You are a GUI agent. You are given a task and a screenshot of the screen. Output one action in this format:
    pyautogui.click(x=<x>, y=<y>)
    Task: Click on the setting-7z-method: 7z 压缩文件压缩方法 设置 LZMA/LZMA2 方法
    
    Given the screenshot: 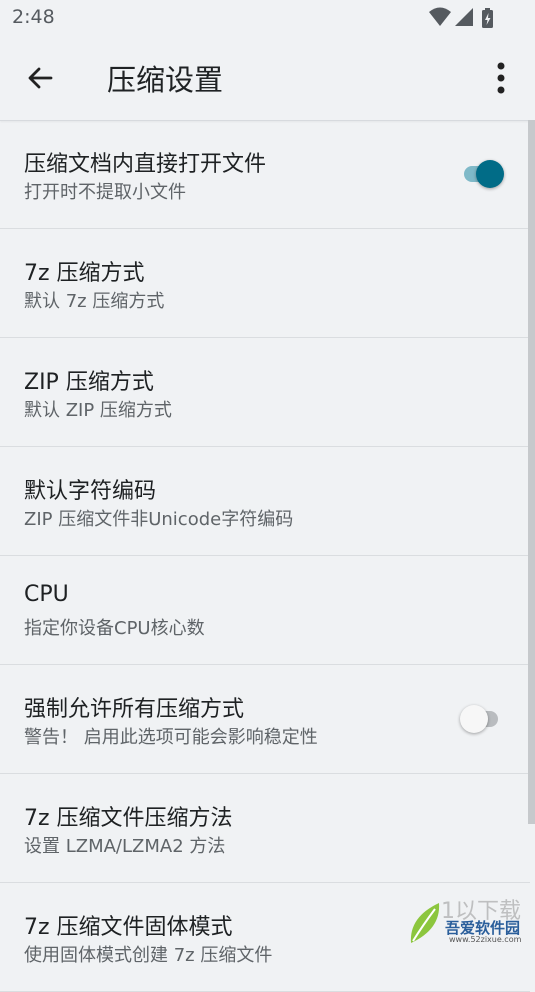 What is the action you would take?
    pyautogui.click(x=265, y=828)
    